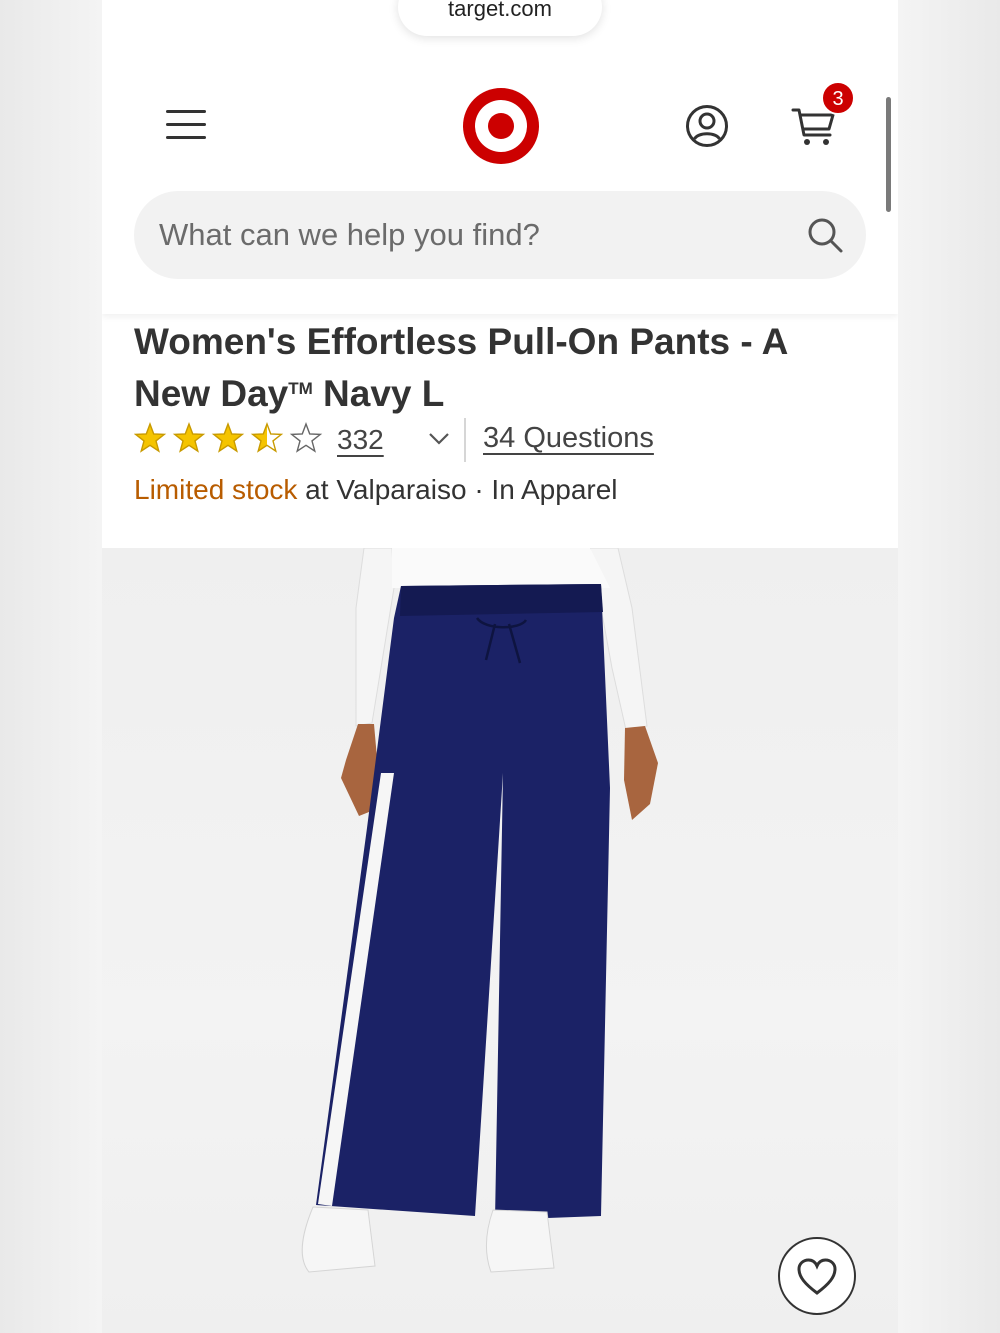  What do you see at coordinates (707, 126) in the screenshot?
I see `account-icon` at bounding box center [707, 126].